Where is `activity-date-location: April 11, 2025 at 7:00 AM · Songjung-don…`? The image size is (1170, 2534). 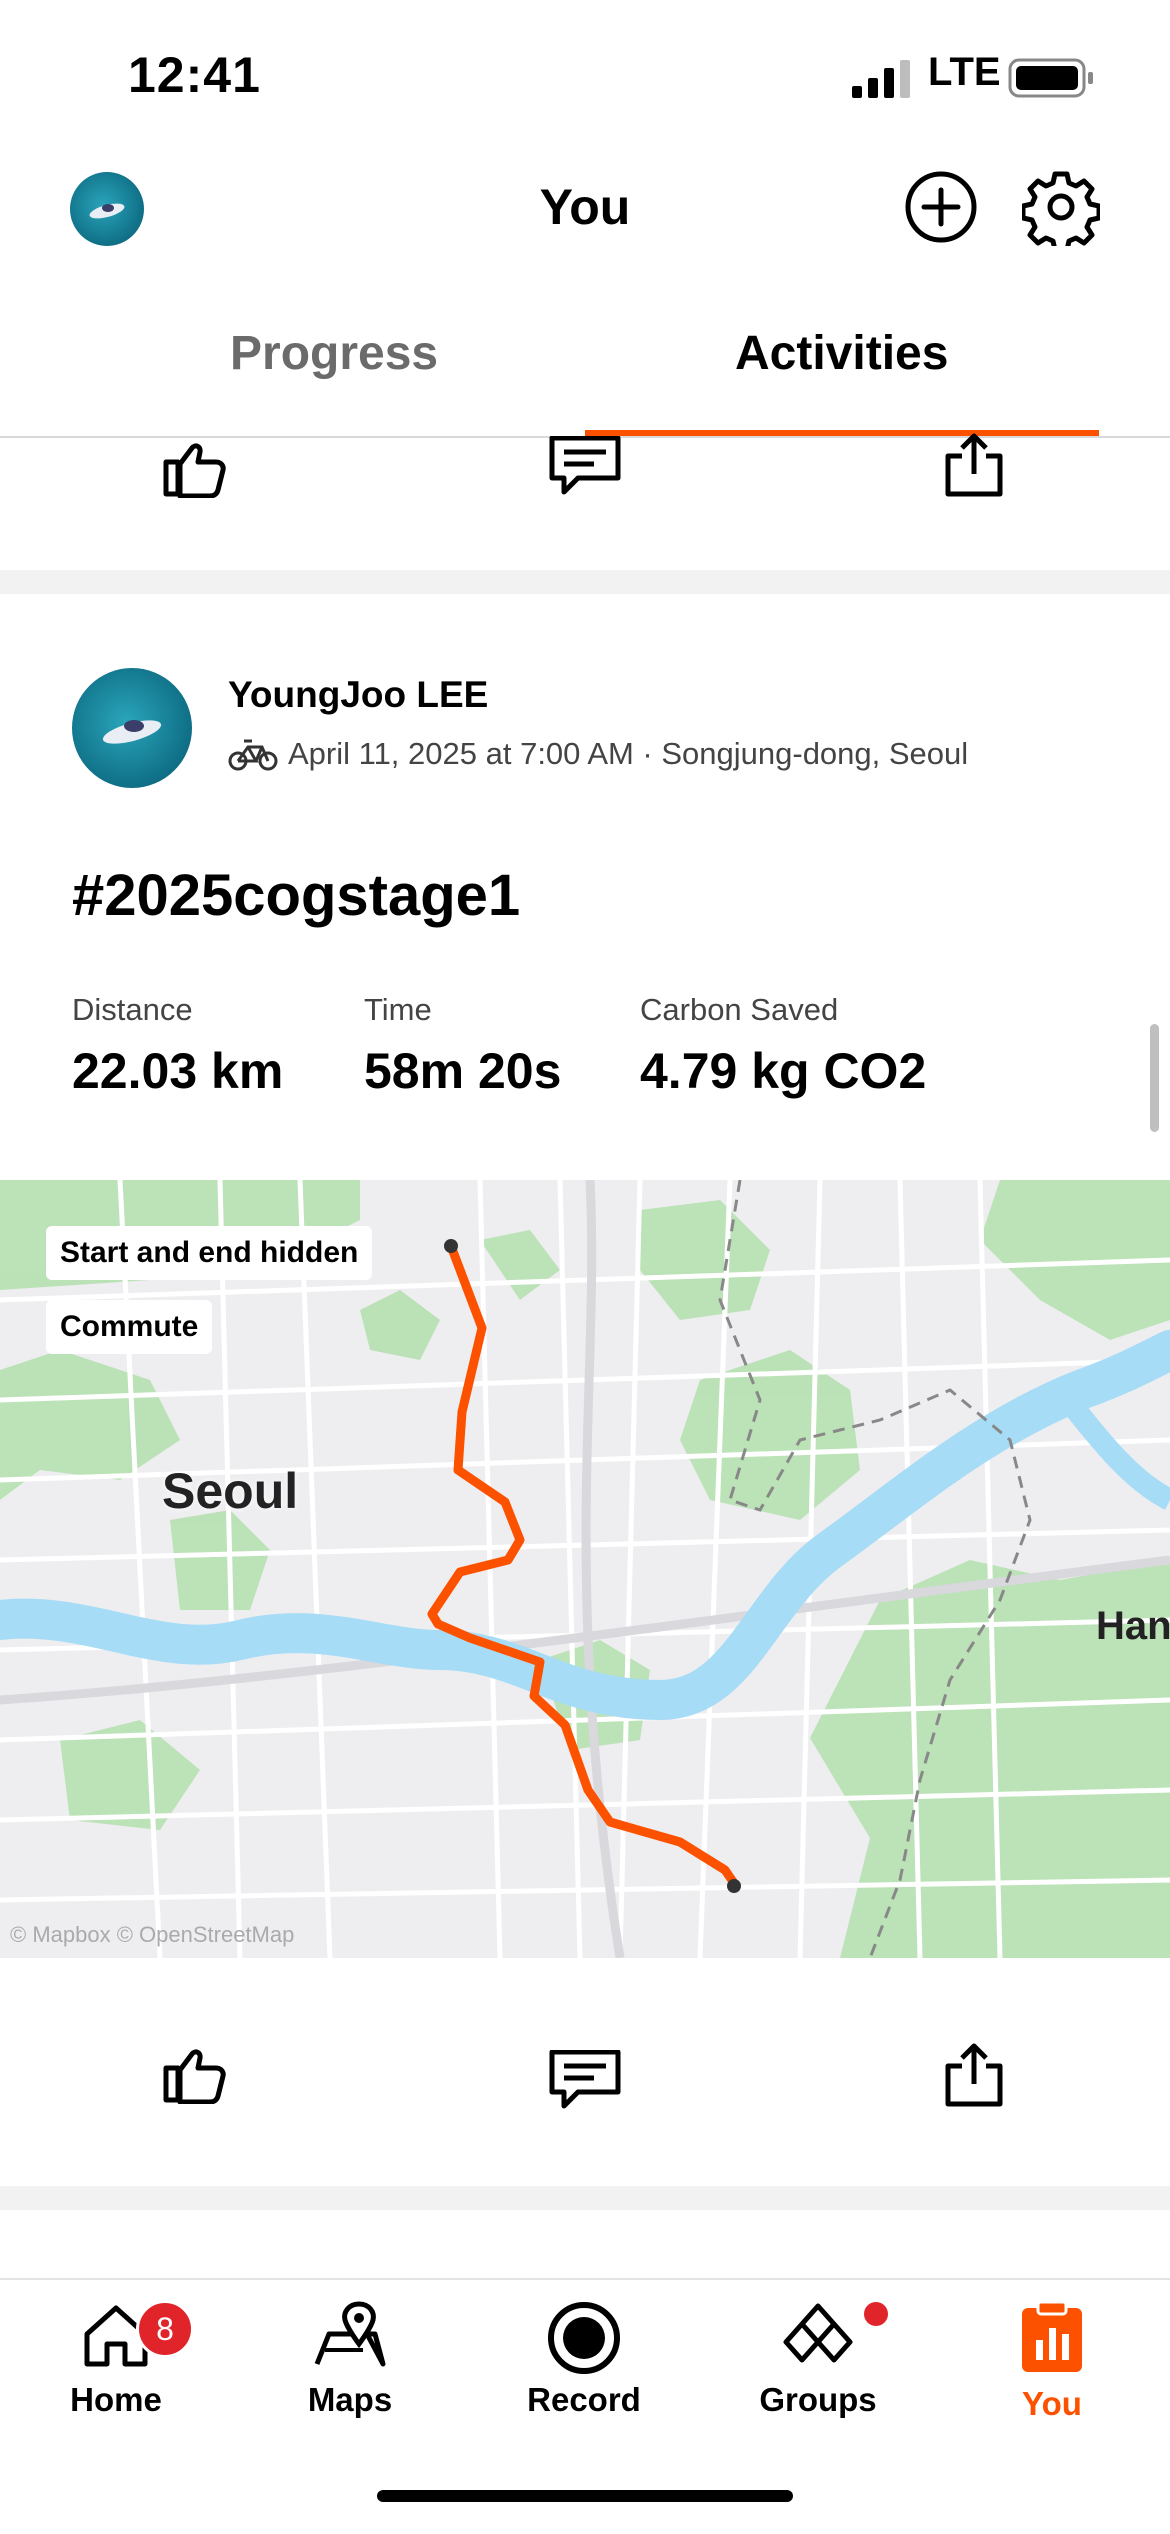 activity-date-location: April 11, 2025 at 7:00 AM · Songjung-don… is located at coordinates (628, 753).